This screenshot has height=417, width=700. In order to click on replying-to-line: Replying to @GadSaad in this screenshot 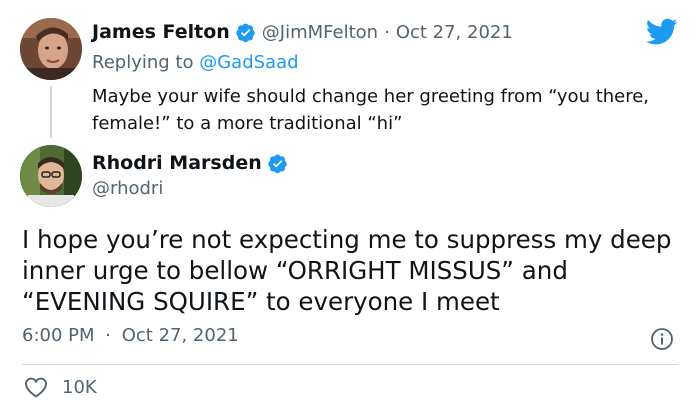, I will do `click(195, 62)`.